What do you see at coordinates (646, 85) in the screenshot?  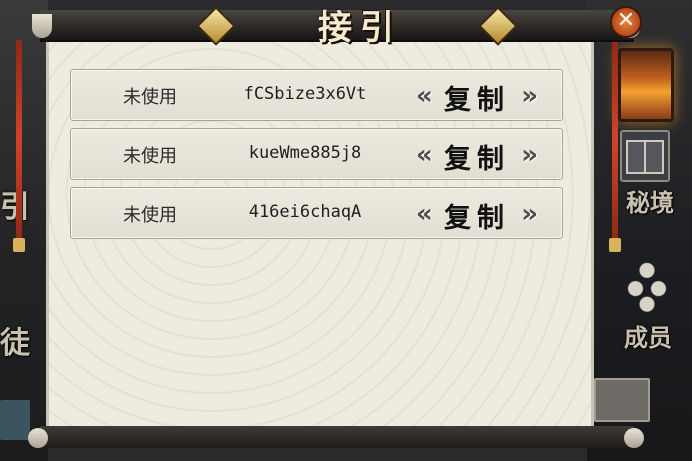 I see `lantern-icon` at bounding box center [646, 85].